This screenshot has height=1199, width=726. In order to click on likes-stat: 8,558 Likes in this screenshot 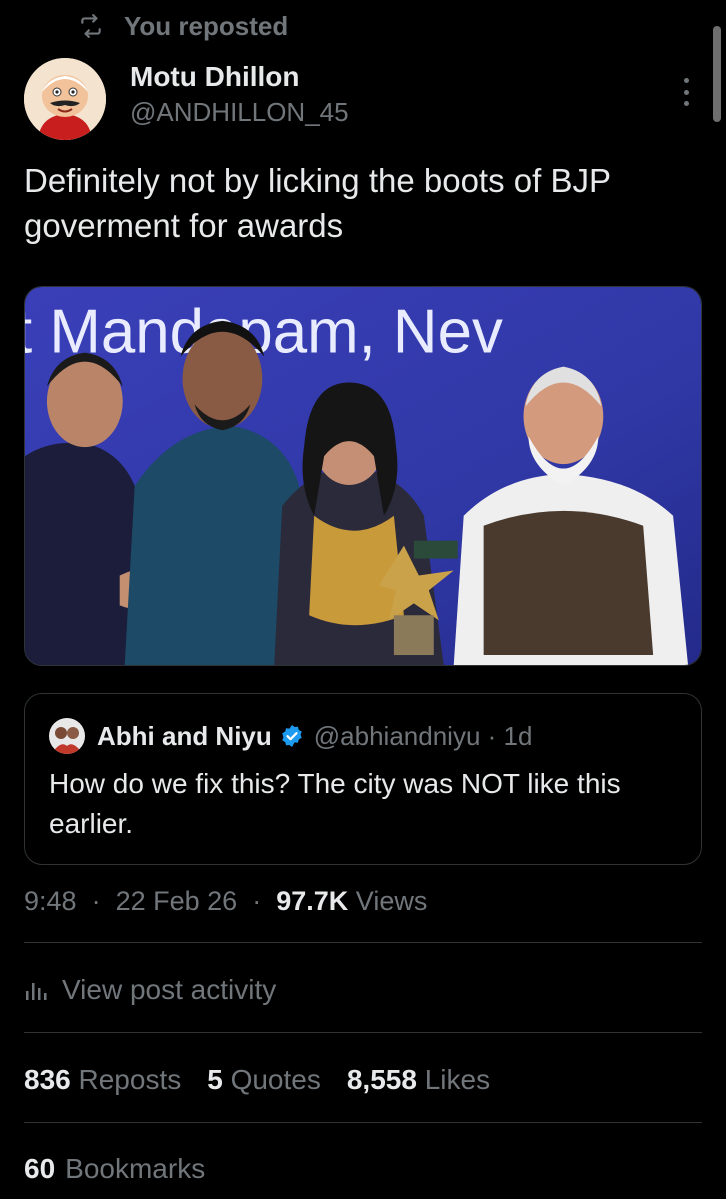, I will do `click(418, 1080)`.